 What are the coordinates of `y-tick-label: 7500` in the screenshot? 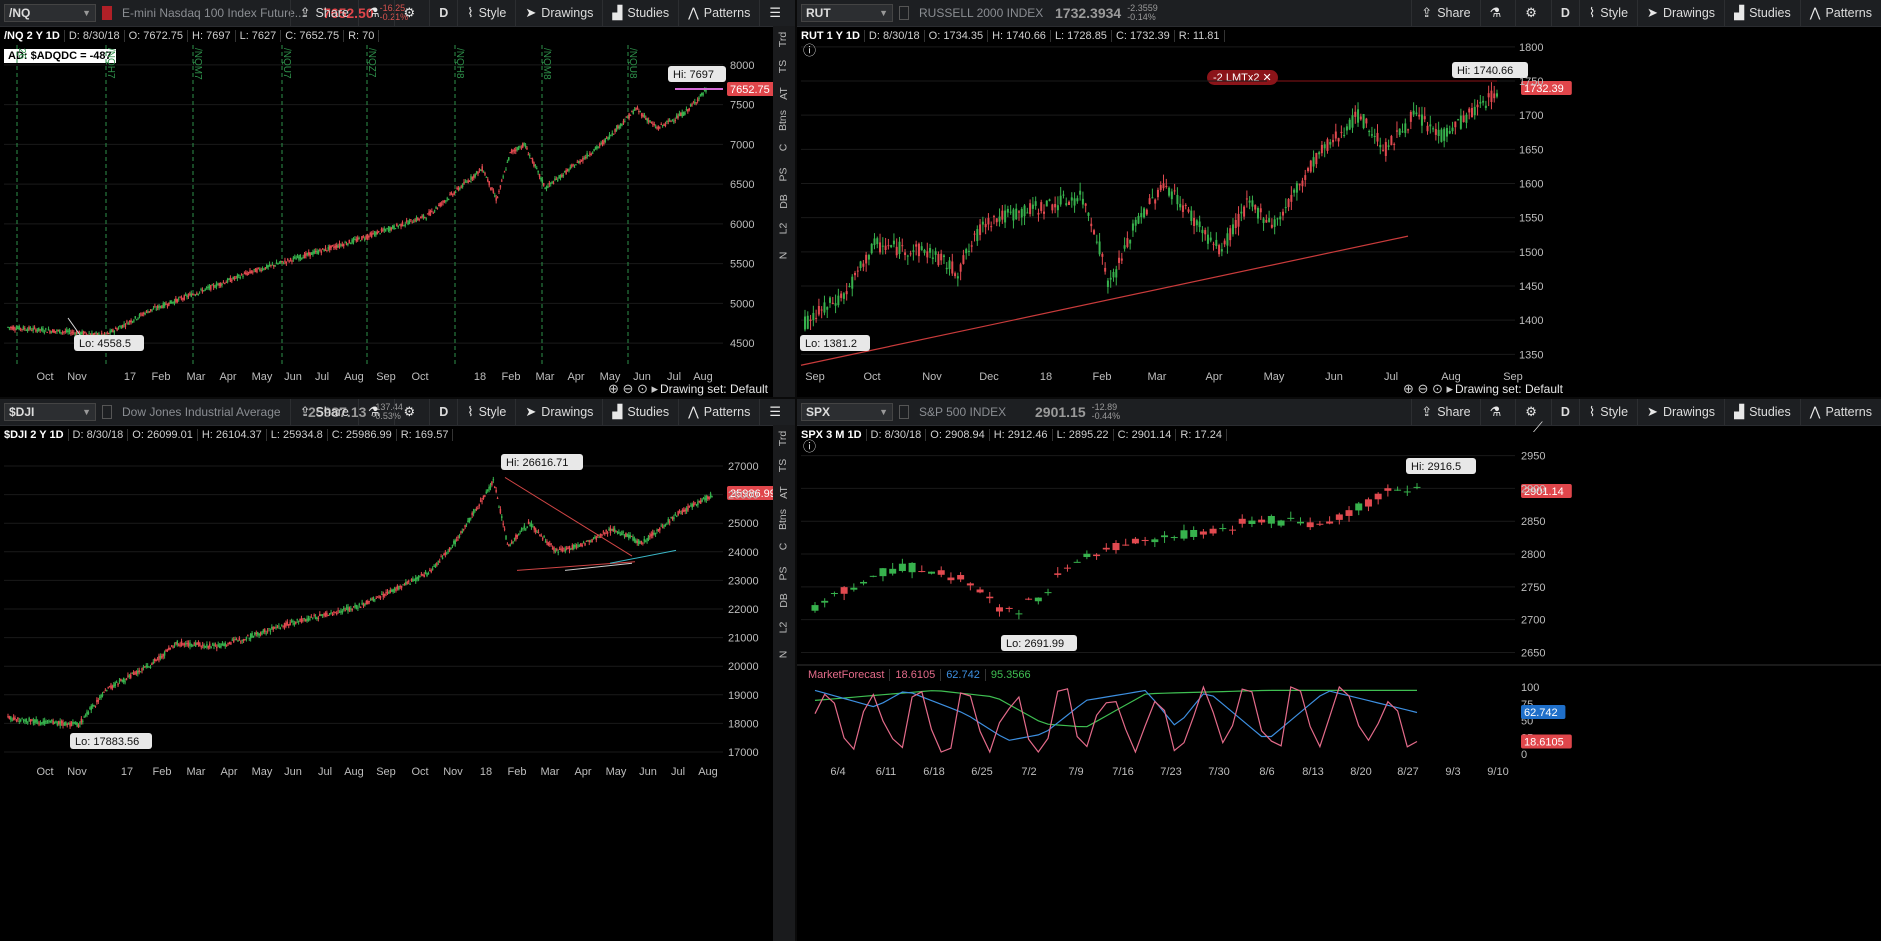 It's located at (742, 106).